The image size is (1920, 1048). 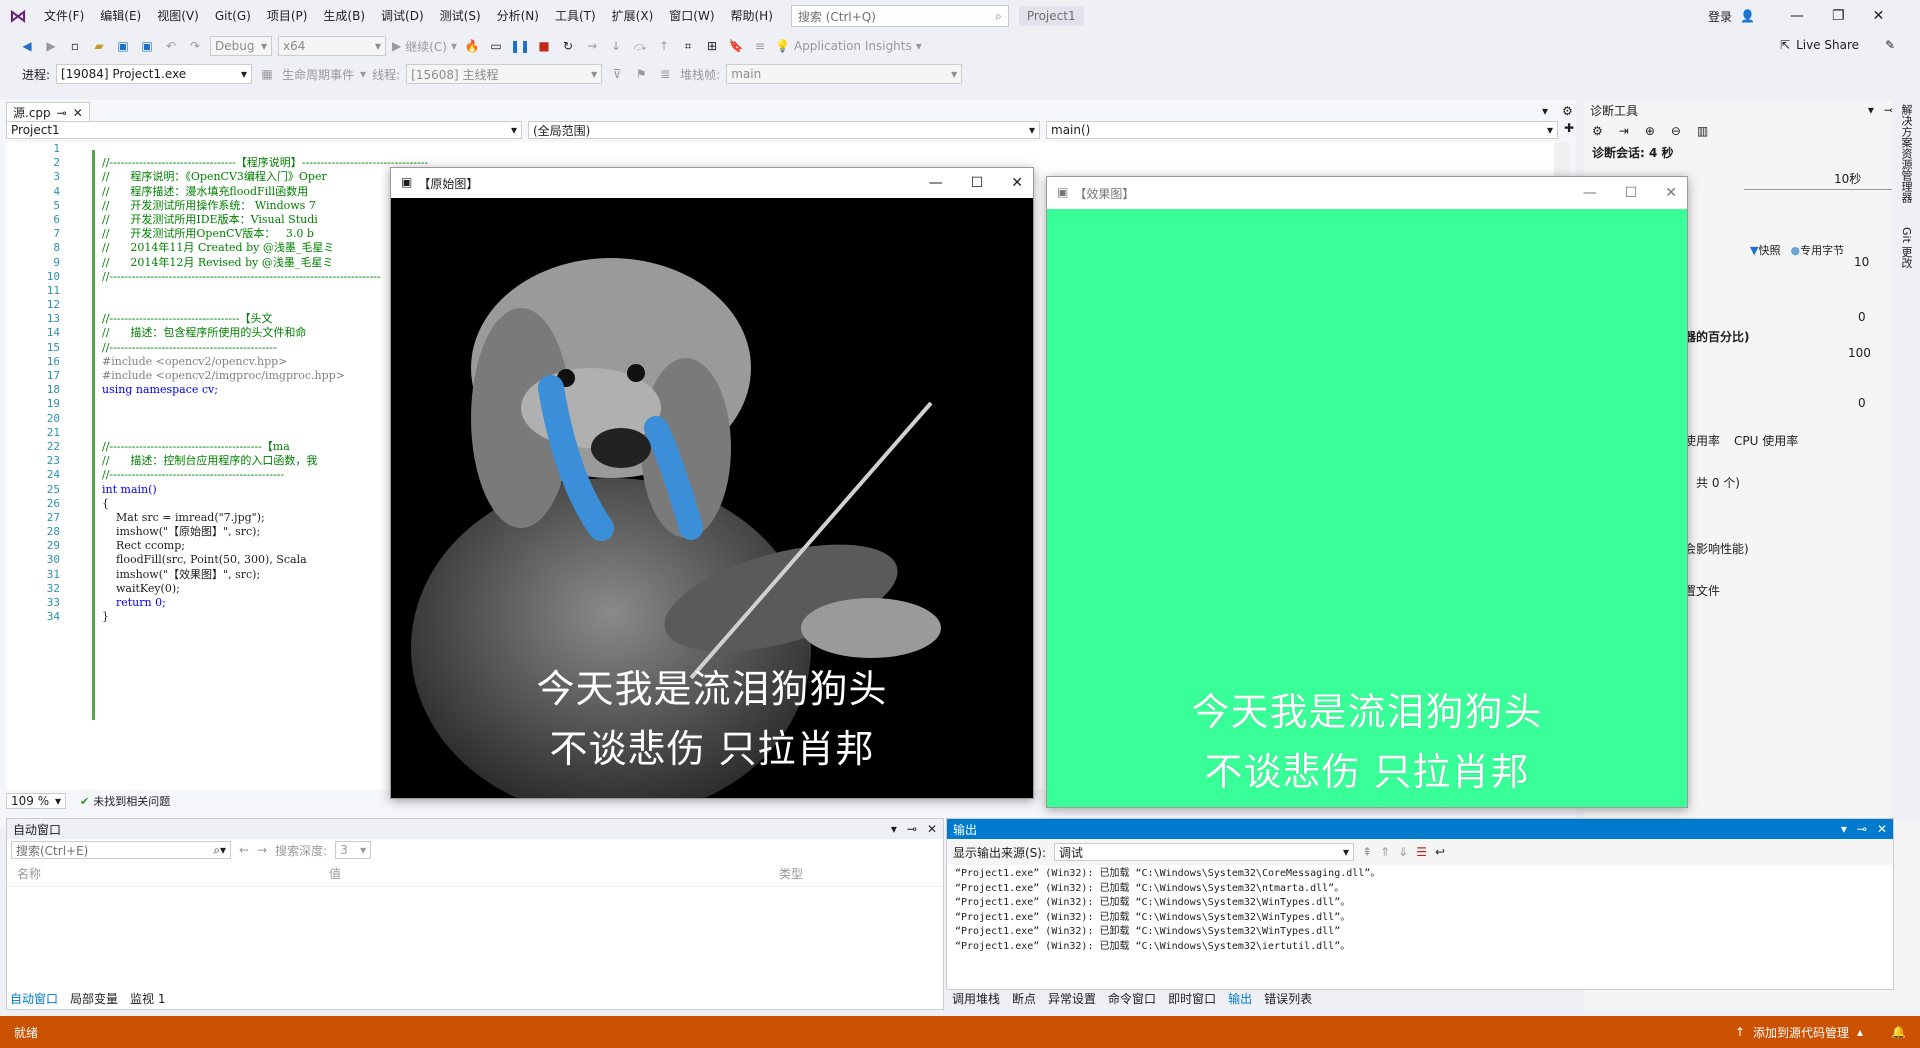 What do you see at coordinates (1545, 111) in the screenshot?
I see `tab-overflow-icon: ▾` at bounding box center [1545, 111].